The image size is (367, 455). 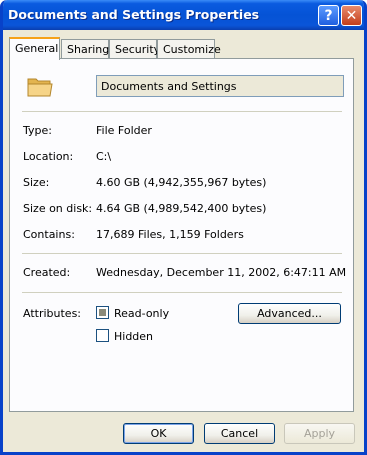 What do you see at coordinates (58, 208) in the screenshot?
I see `size-on-disk-label: Size on disk:` at bounding box center [58, 208].